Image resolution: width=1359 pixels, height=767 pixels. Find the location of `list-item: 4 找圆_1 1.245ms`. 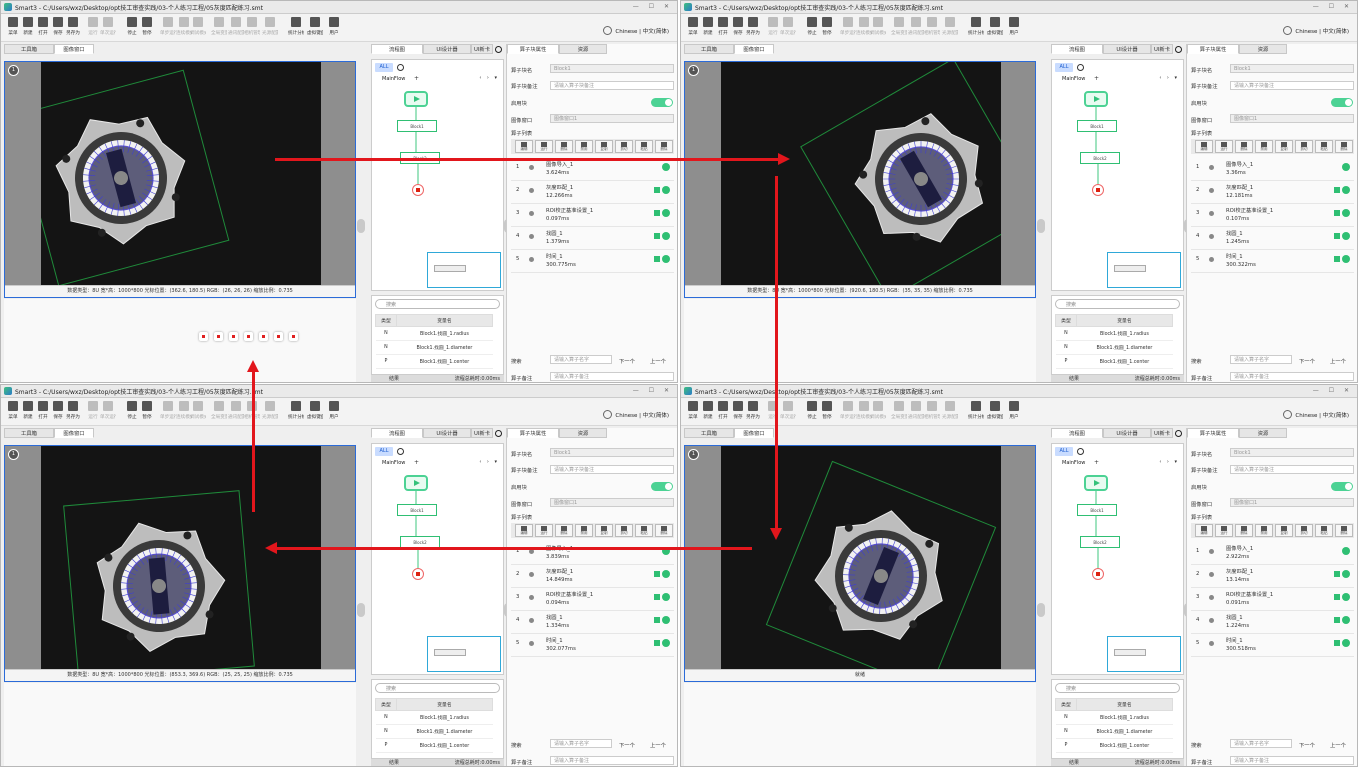

list-item: 4 找圆_1 1.245ms is located at coordinates (1272, 238).